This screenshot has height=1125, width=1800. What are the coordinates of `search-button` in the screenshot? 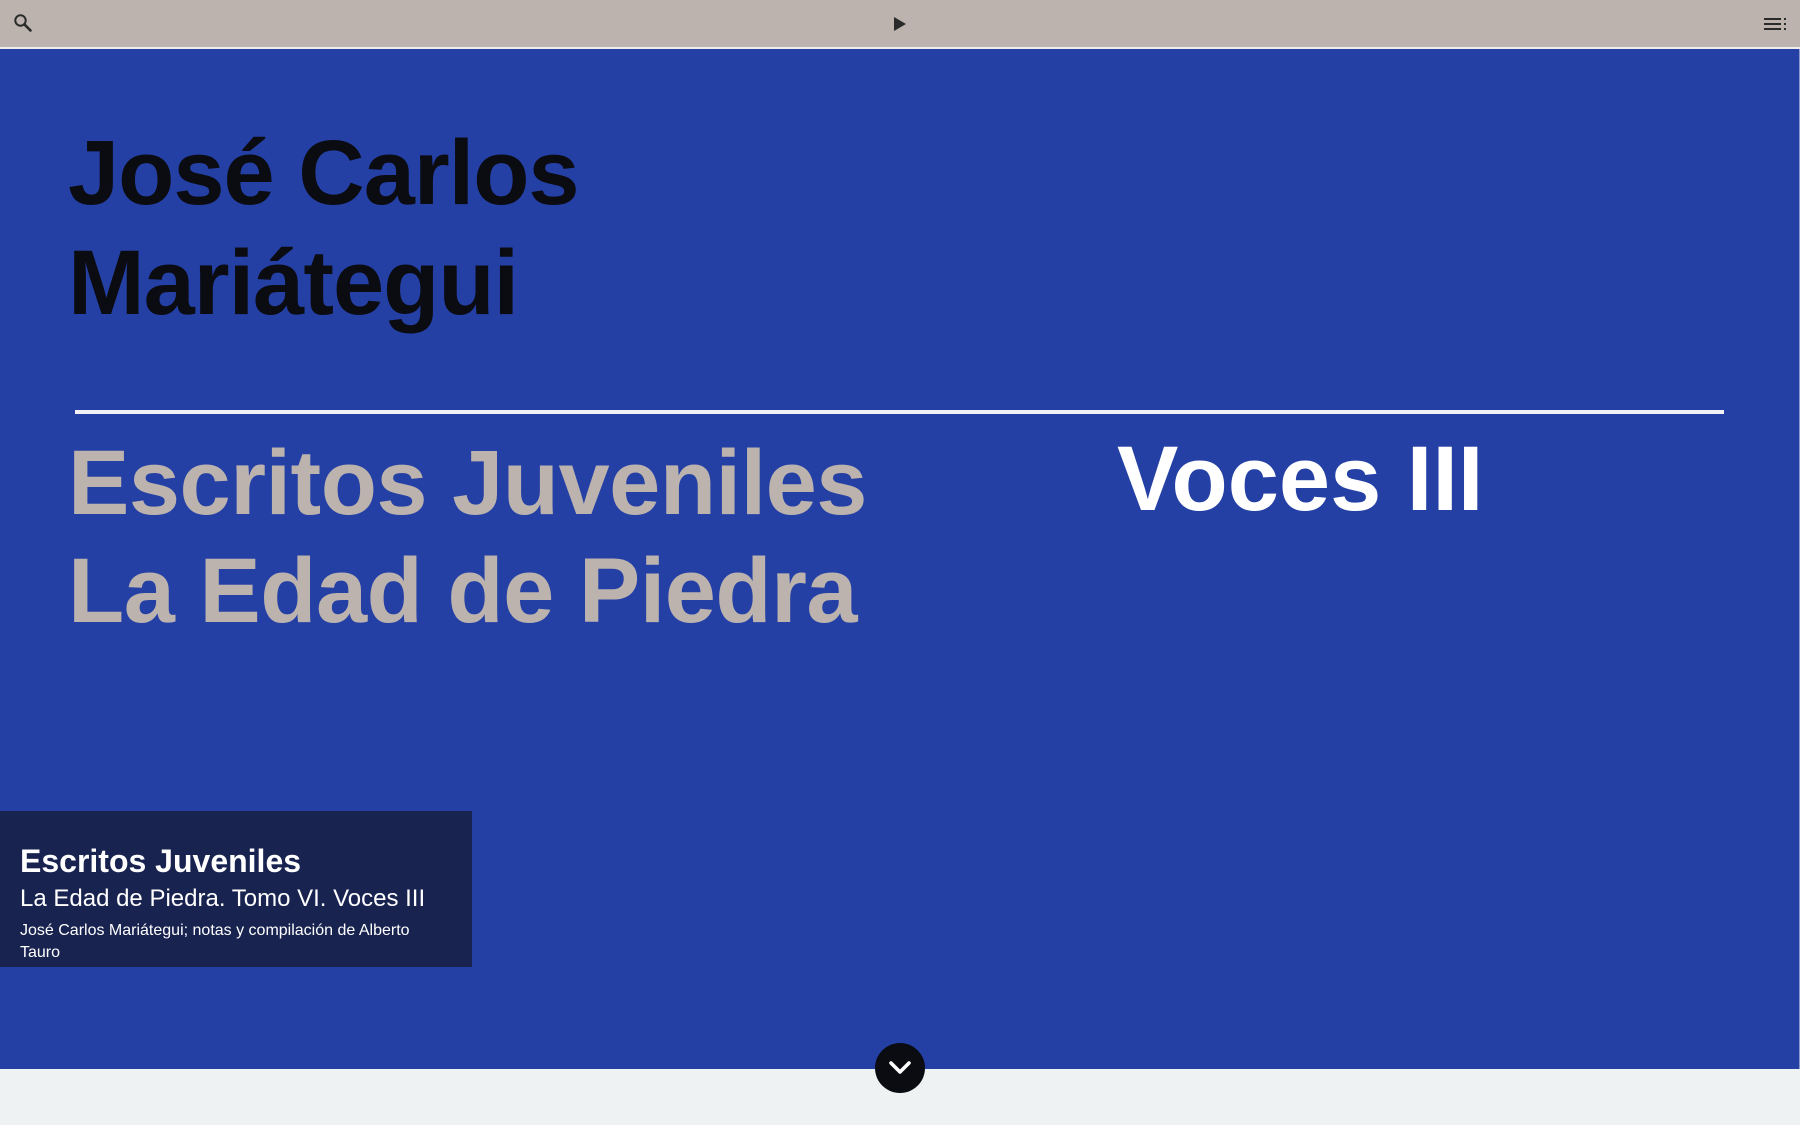 It's located at (23, 23).